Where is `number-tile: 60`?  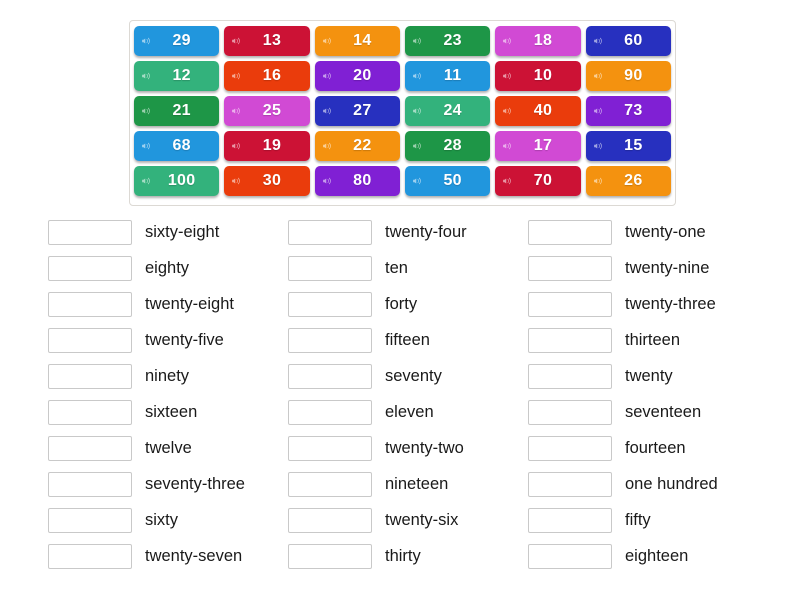
number-tile: 60 is located at coordinates (628, 41).